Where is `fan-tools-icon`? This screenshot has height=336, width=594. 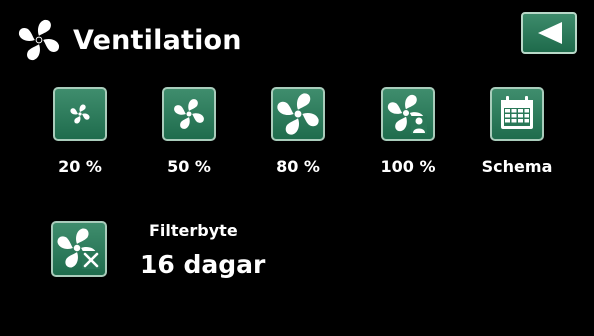
fan-tools-icon is located at coordinates (78, 248).